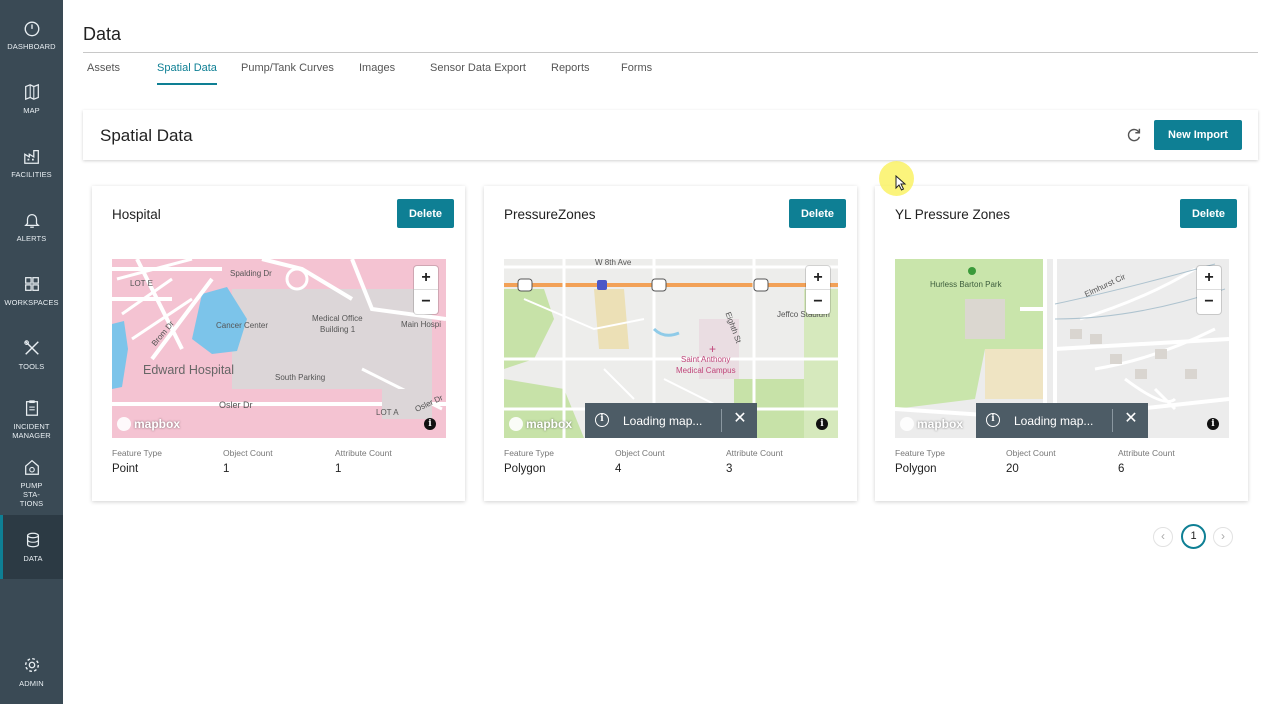  Describe the element at coordinates (1198, 135) in the screenshot. I see `new-import-button: New Import` at that location.